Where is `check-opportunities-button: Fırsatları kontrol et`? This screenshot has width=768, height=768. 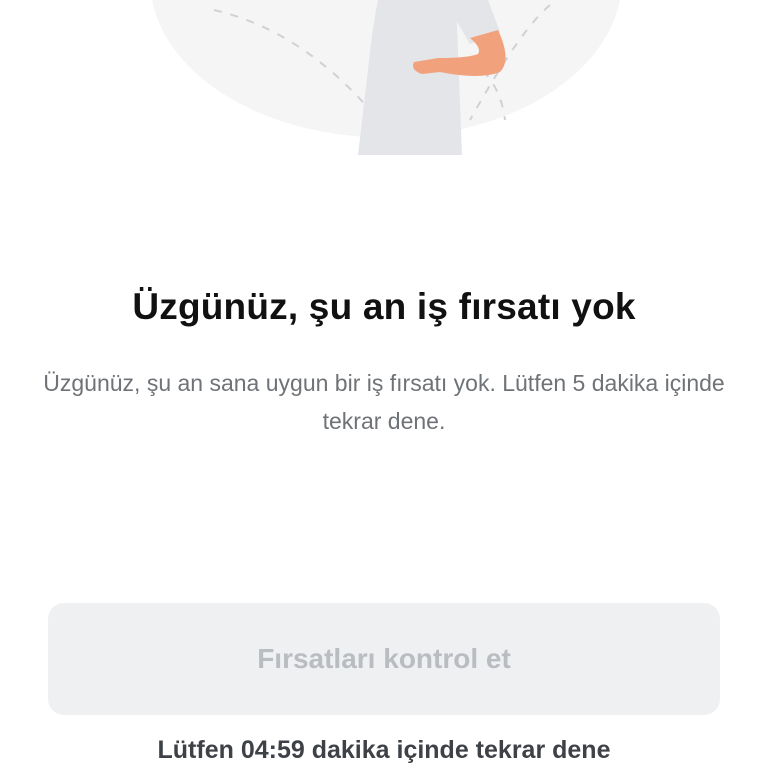 check-opportunities-button: Fırsatları kontrol et is located at coordinates (384, 659).